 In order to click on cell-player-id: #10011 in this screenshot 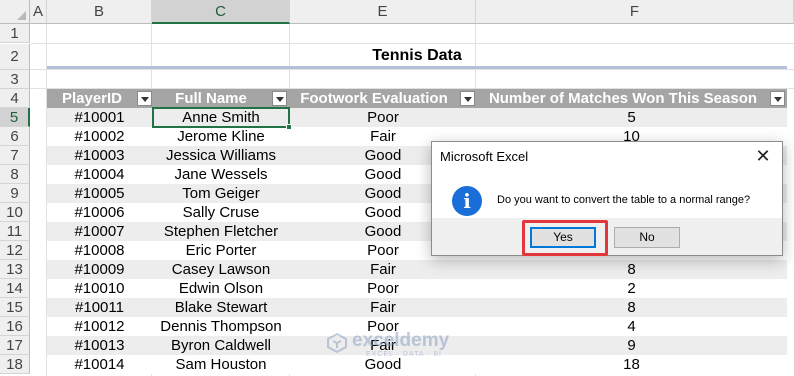, I will do `click(99, 307)`.